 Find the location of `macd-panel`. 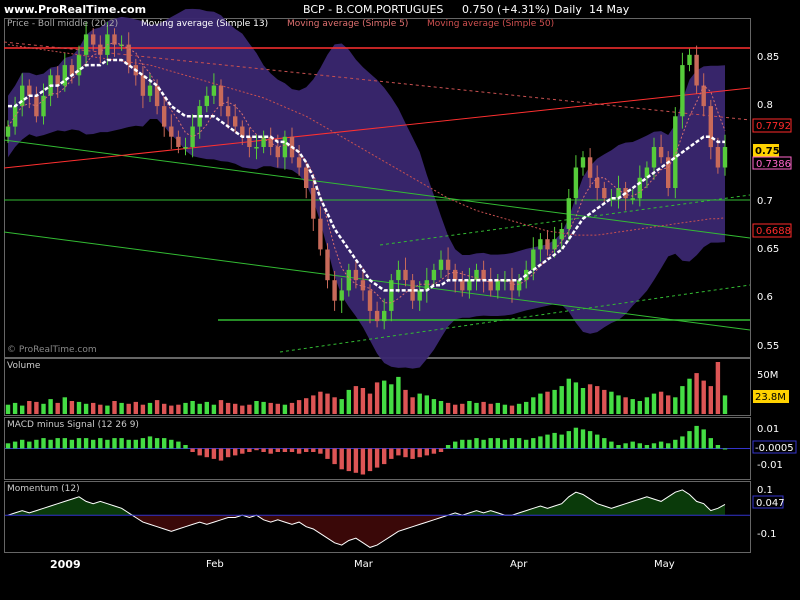

macd-panel is located at coordinates (377, 450).